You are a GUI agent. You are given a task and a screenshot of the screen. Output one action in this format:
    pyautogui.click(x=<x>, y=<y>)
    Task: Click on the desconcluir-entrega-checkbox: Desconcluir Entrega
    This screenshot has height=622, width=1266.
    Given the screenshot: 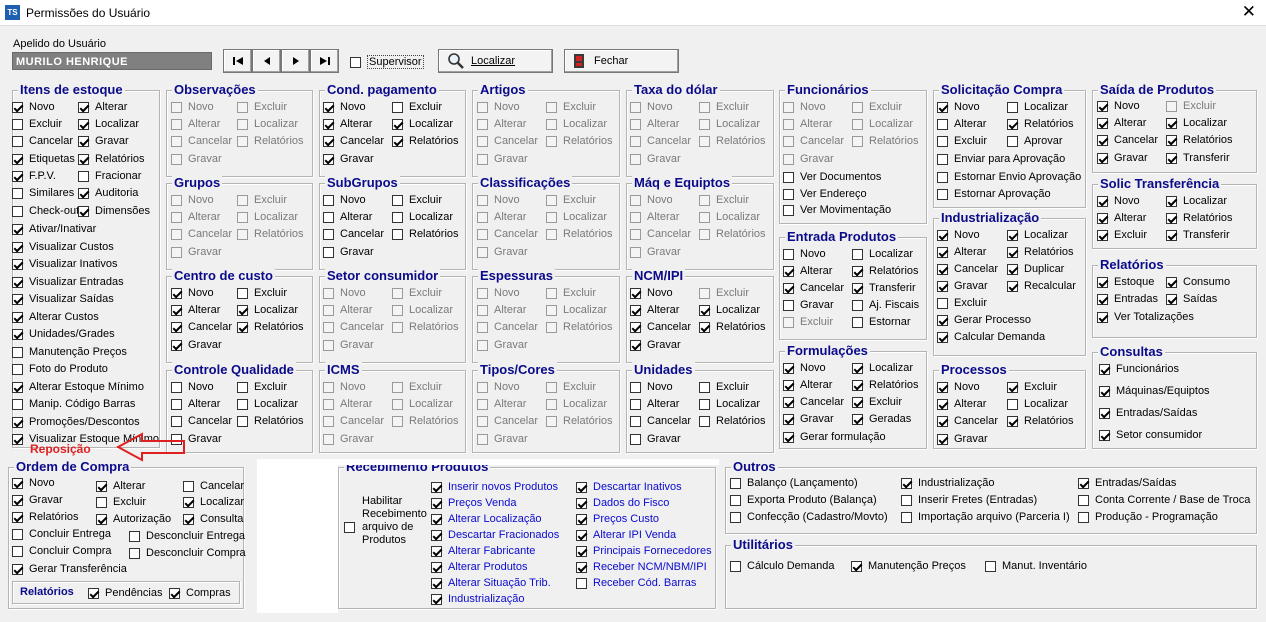 What is the action you would take?
    pyautogui.click(x=187, y=536)
    